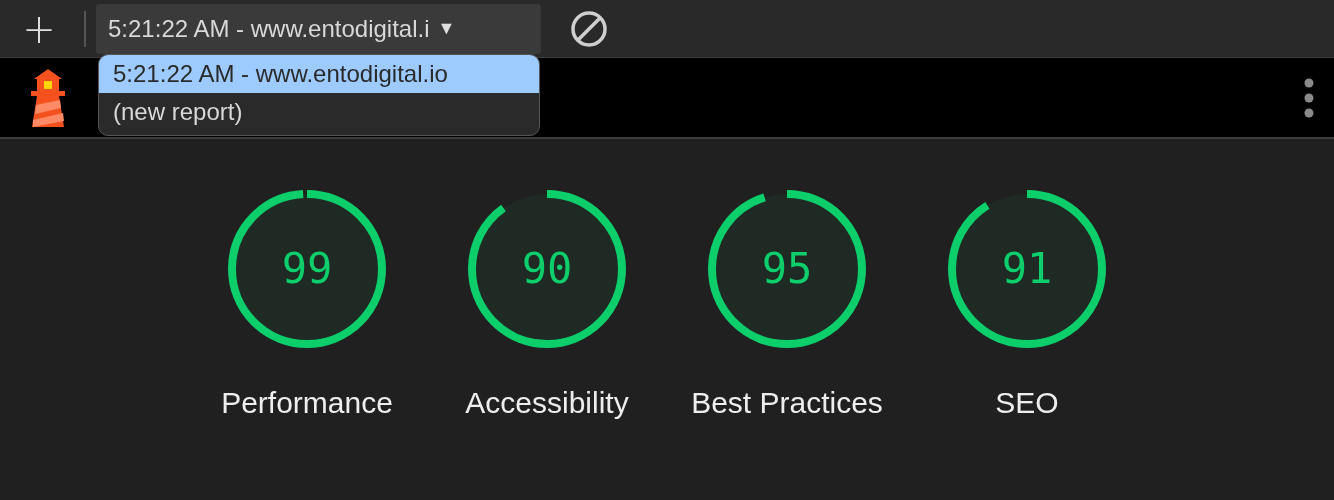  What do you see at coordinates (547, 269) in the screenshot?
I see `score-value: 90` at bounding box center [547, 269].